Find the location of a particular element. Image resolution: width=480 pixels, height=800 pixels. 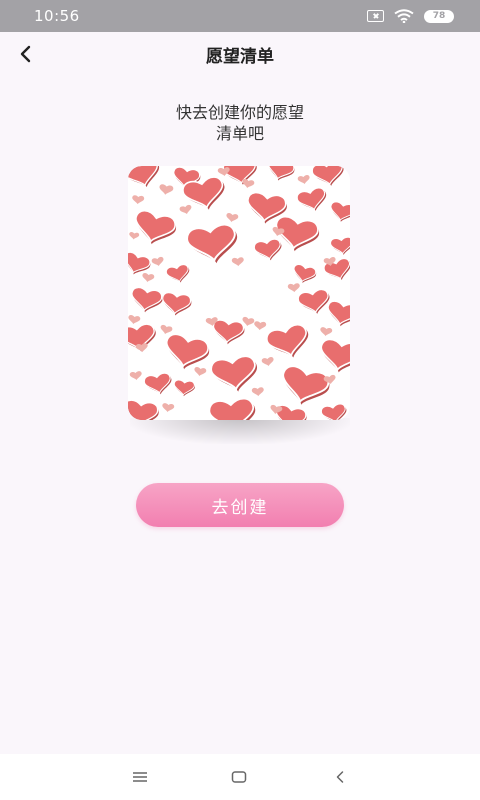

chevron-left-icon is located at coordinates (25, 54).